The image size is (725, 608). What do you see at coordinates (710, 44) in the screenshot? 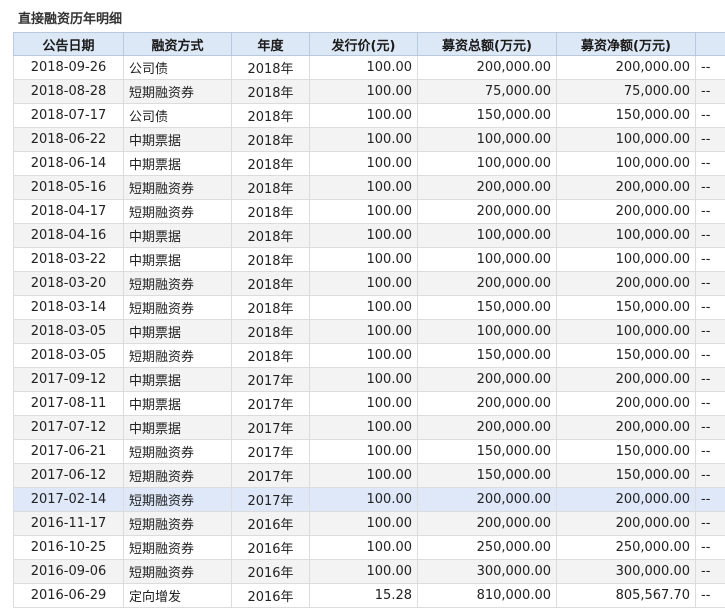
I see `header-extra` at bounding box center [710, 44].